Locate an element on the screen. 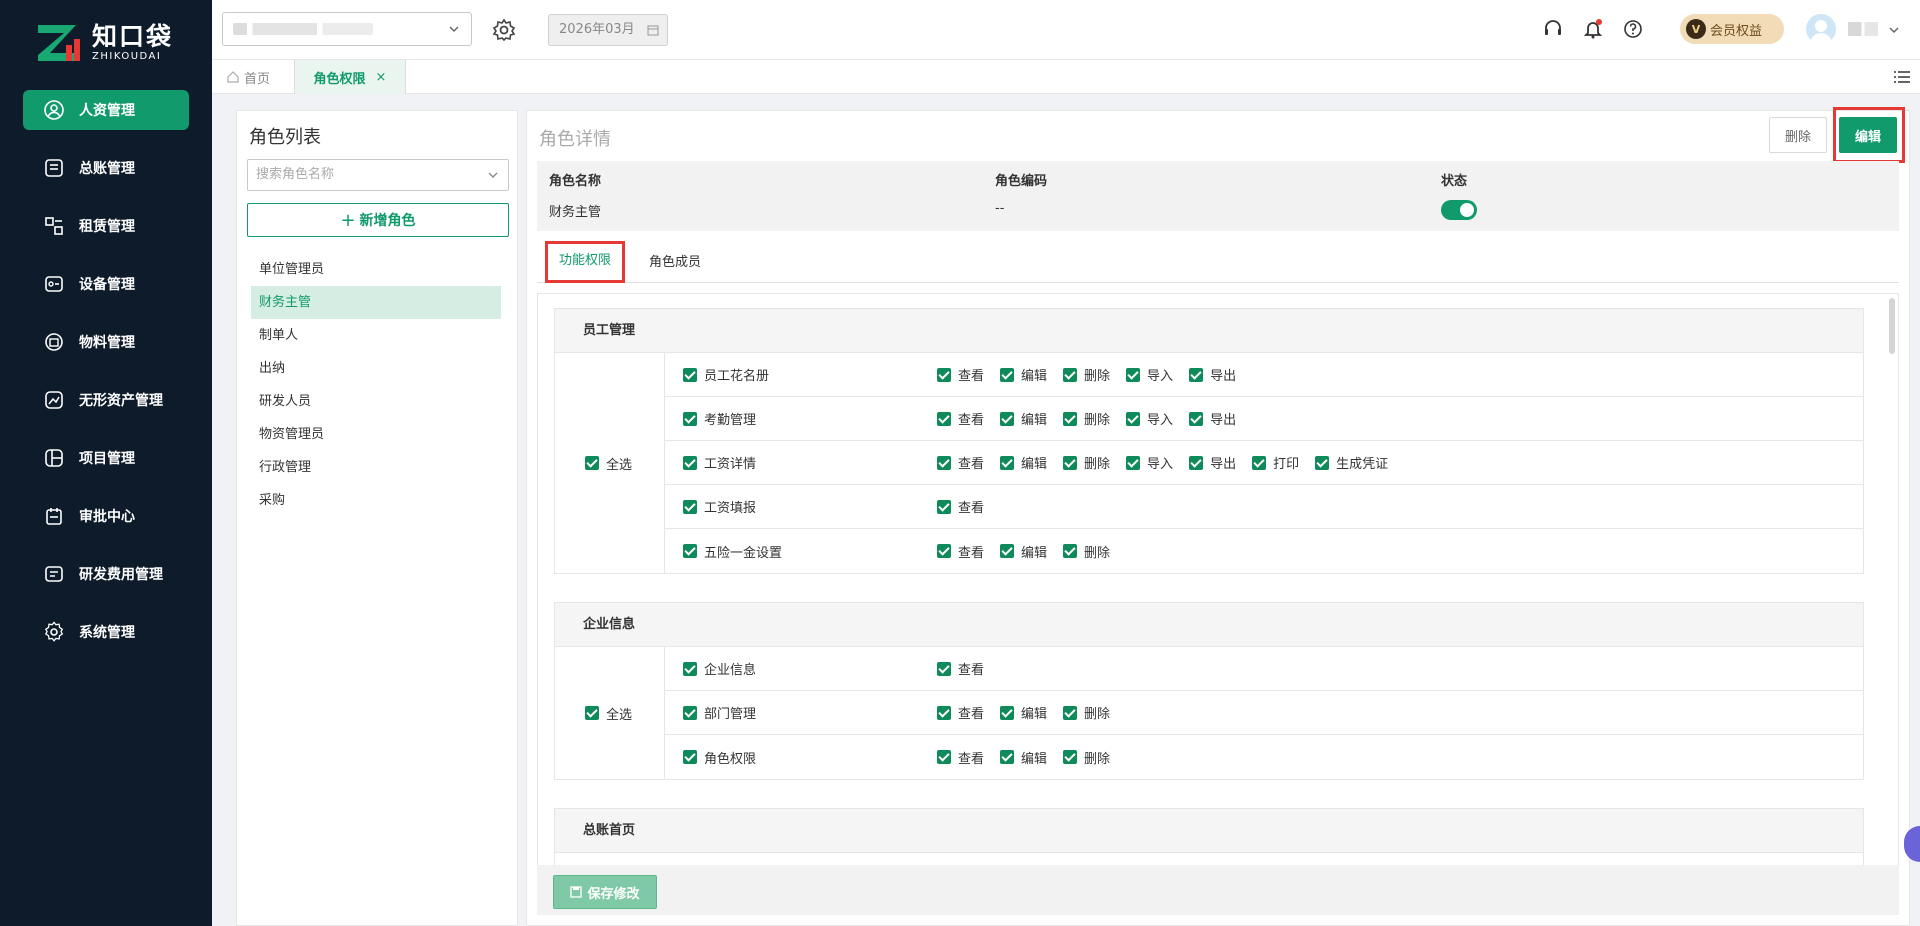 The height and width of the screenshot is (926, 1920). brand-logo: 知口袋 ZHIKOUDAI is located at coordinates (104, 43).